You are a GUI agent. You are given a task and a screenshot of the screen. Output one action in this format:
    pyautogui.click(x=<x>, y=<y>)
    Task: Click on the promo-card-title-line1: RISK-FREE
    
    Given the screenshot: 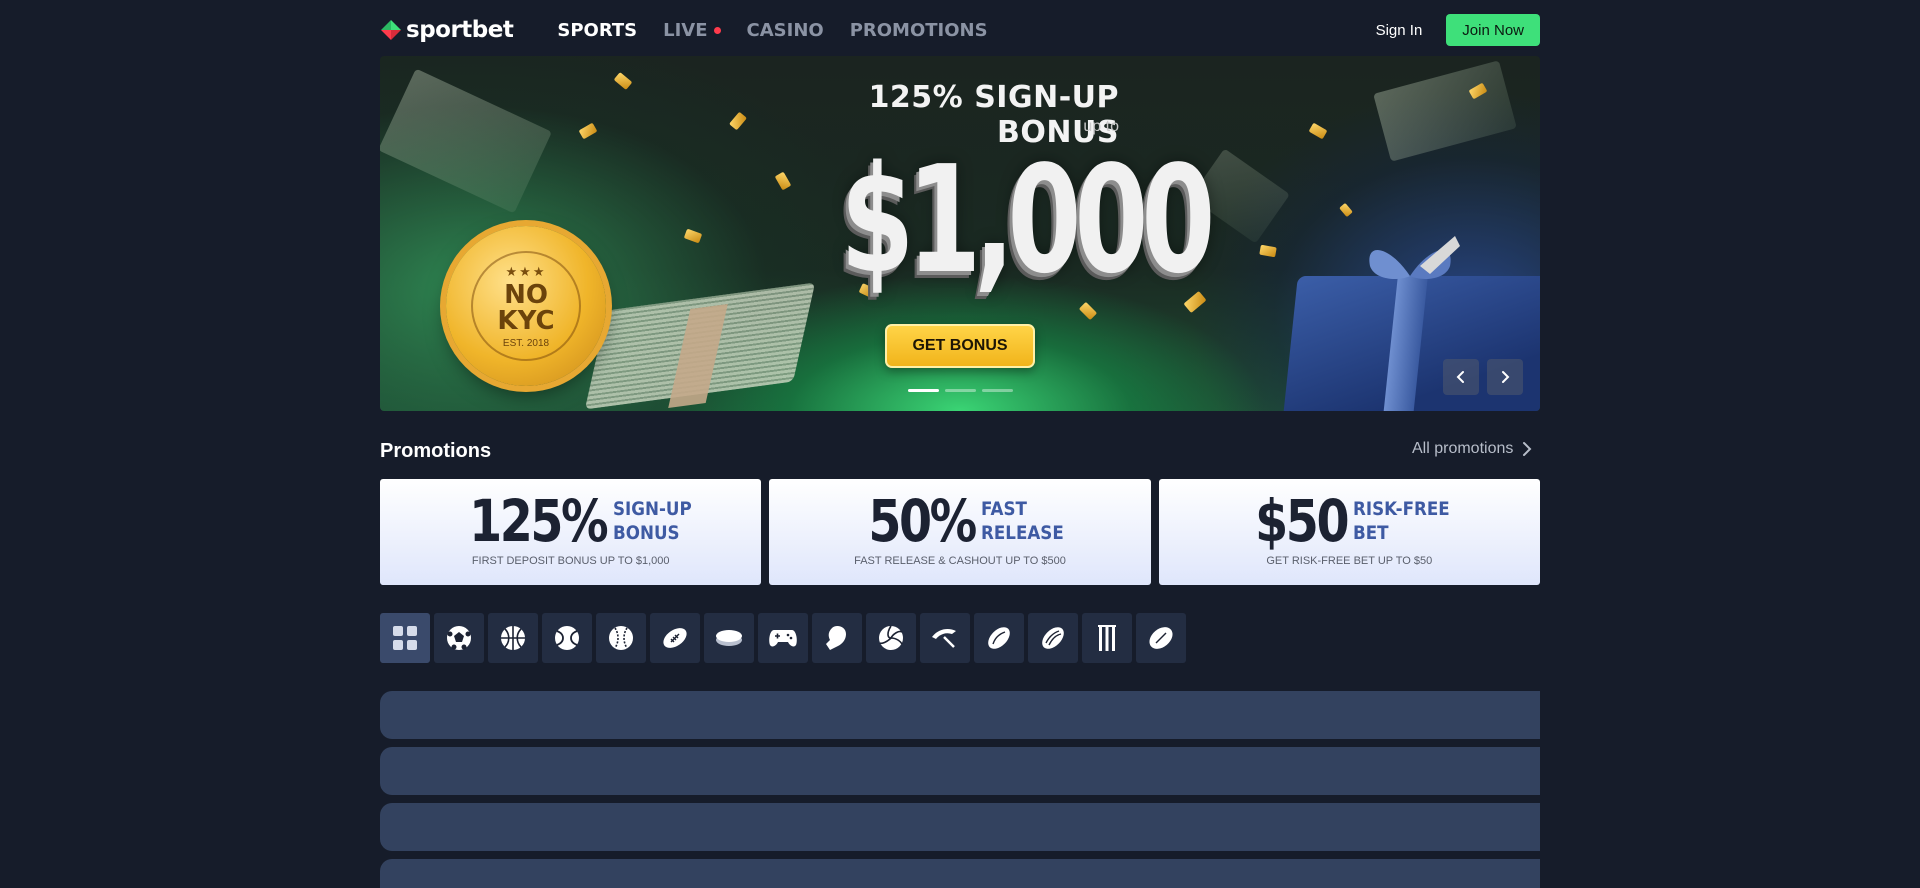 What is the action you would take?
    pyautogui.click(x=1402, y=509)
    